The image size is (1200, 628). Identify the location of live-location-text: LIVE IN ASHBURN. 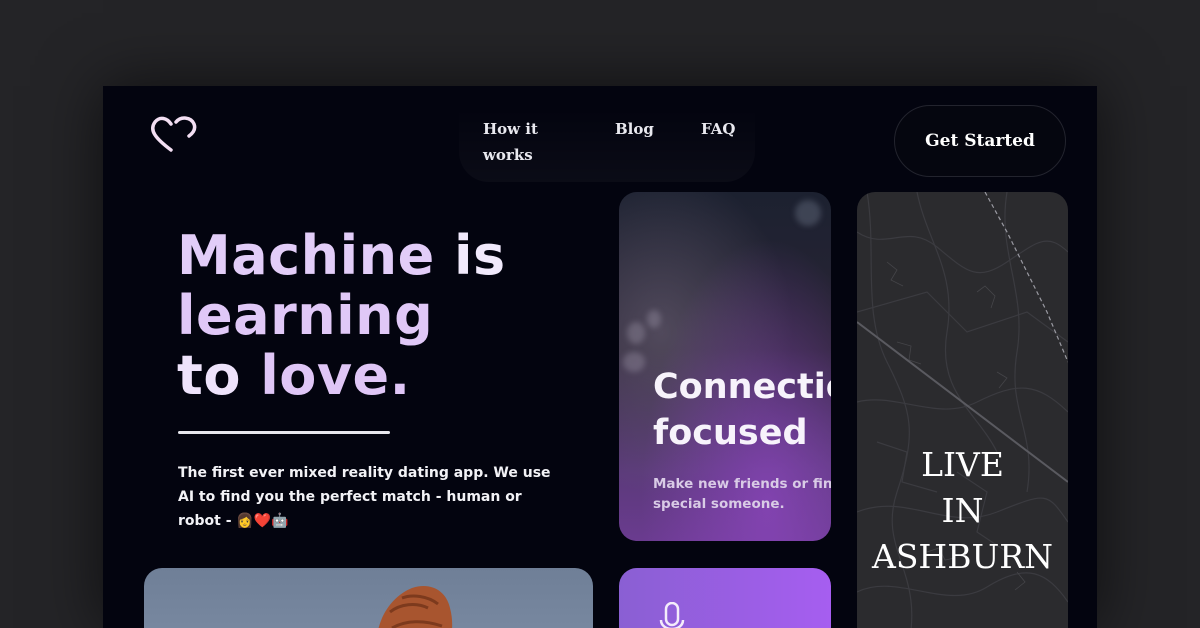
(962, 511).